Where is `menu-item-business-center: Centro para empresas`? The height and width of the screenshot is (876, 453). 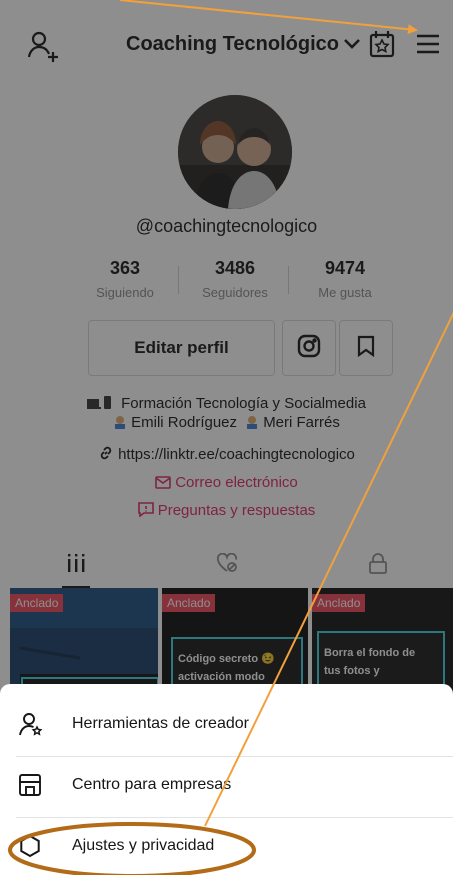 menu-item-business-center: Centro para empresas is located at coordinates (226, 786).